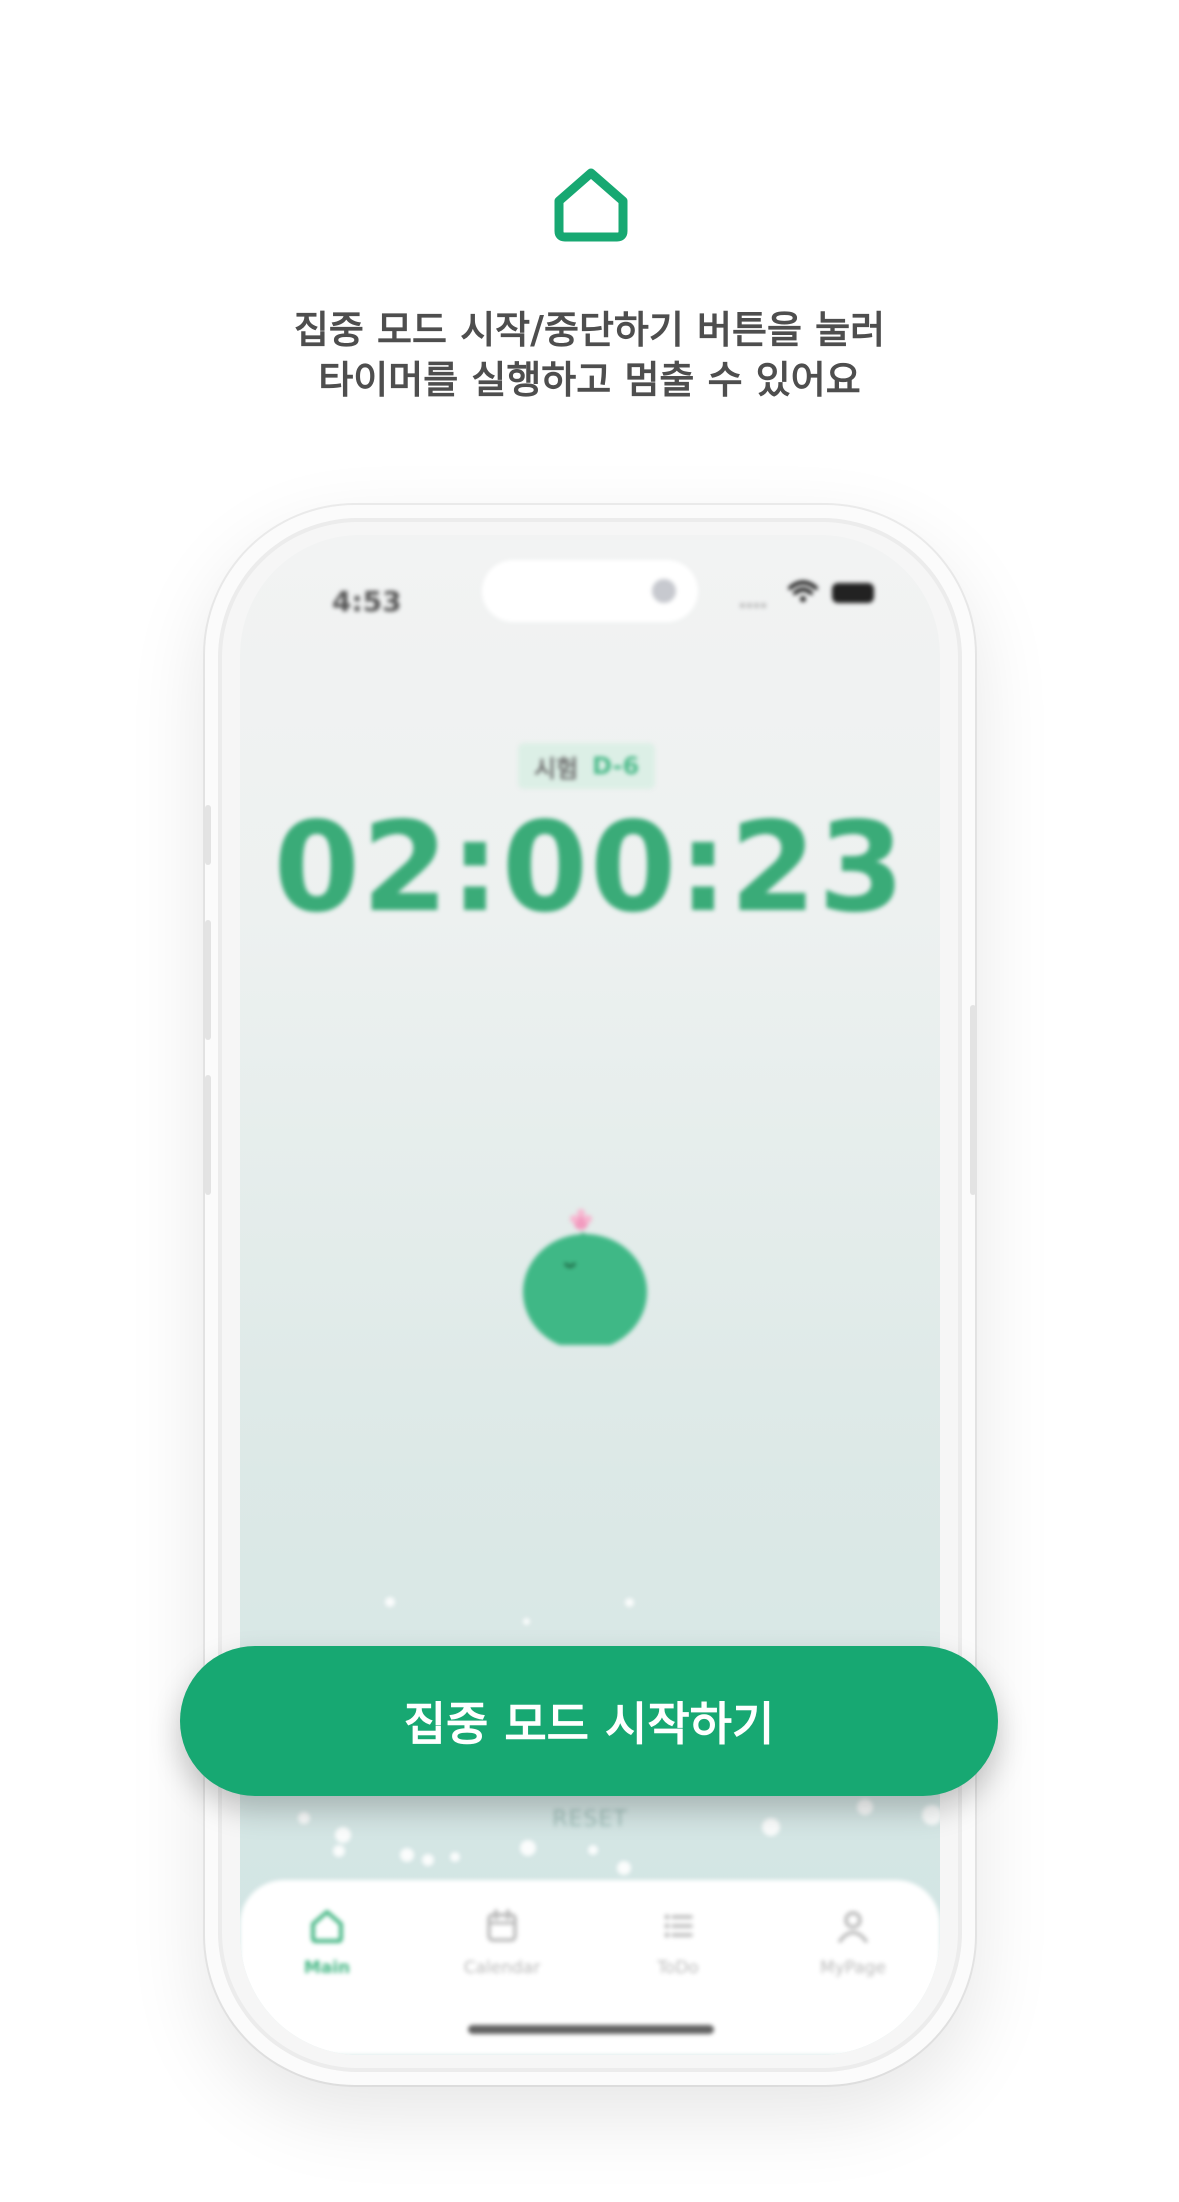  I want to click on status-bar-time: 4:53, so click(367, 601).